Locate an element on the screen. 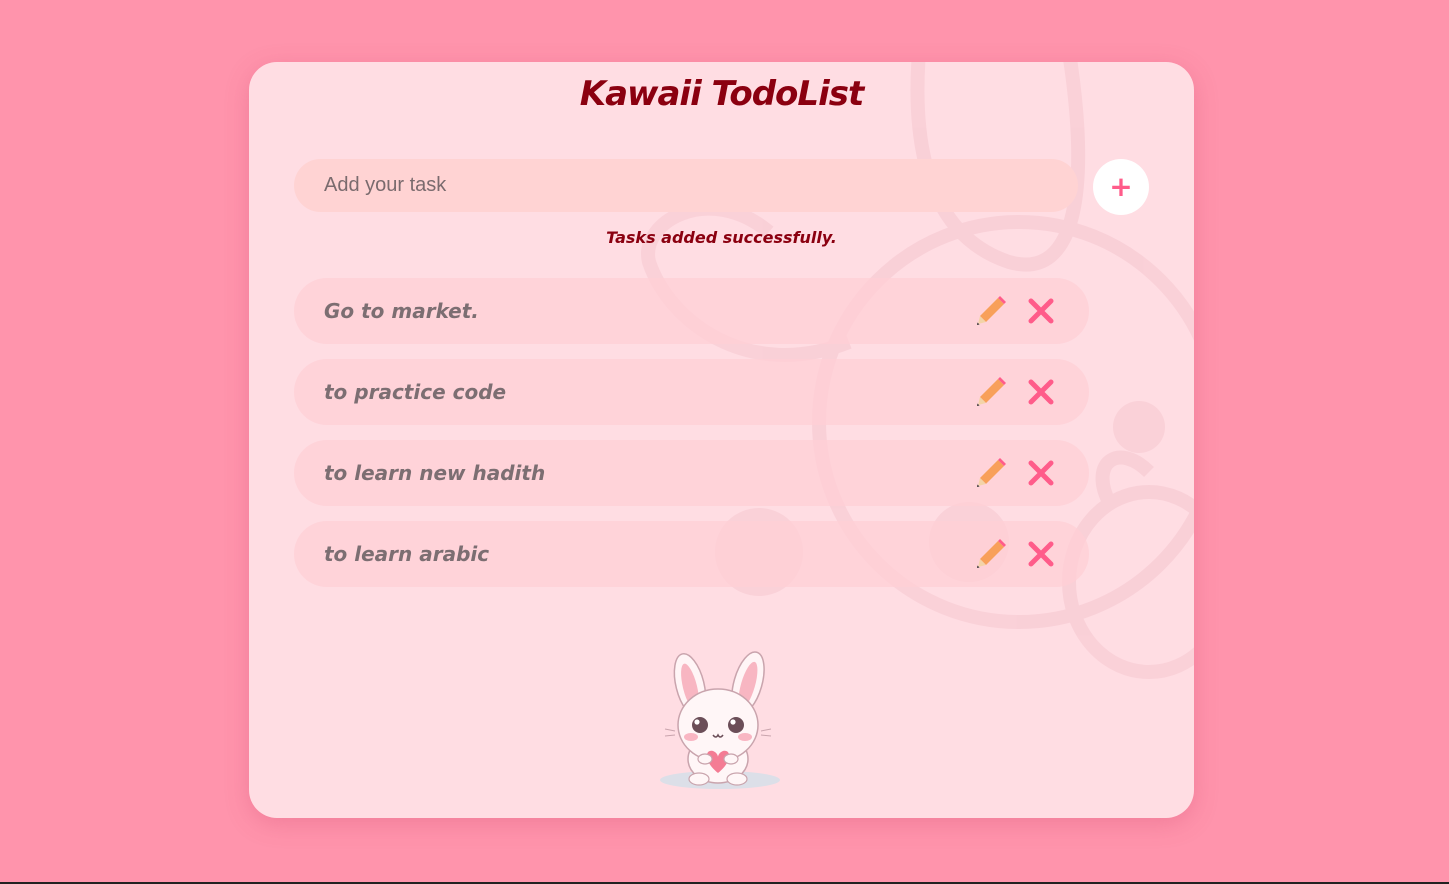 This screenshot has width=1449, height=884. task-item: to practice code is located at coordinates (691, 392).